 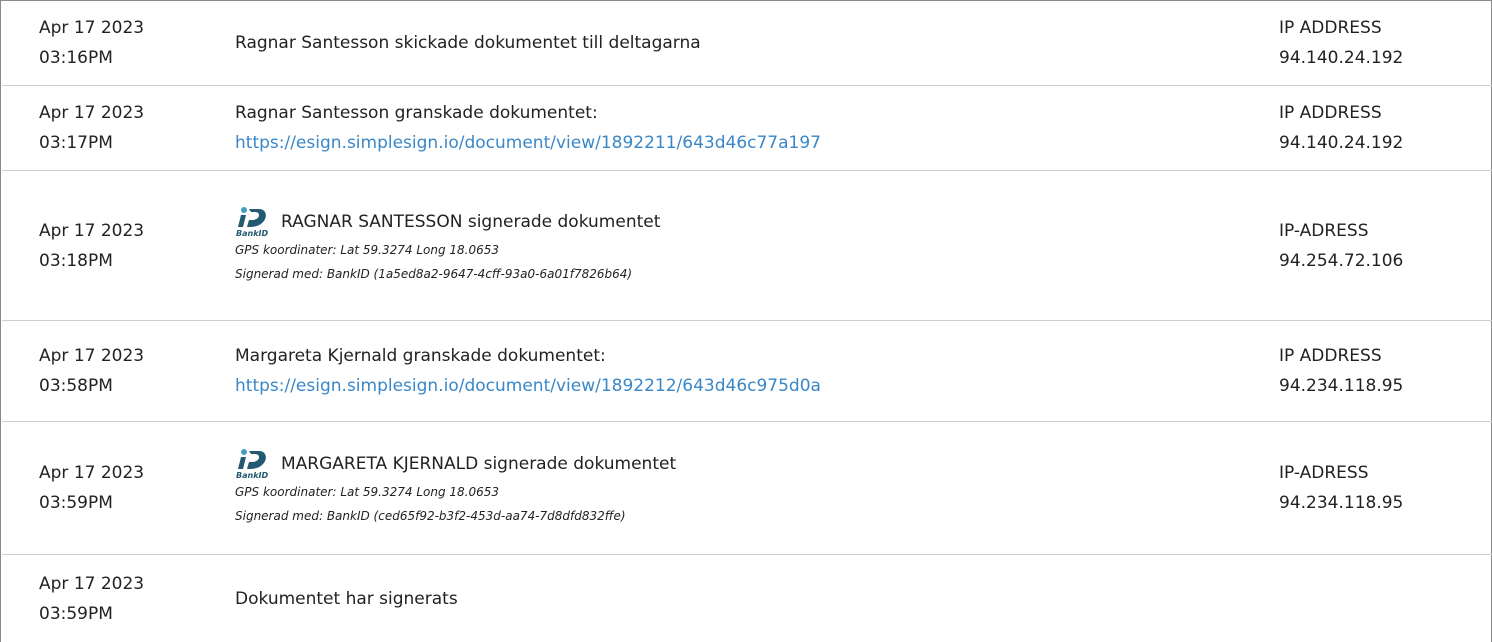 I want to click on event-text: MARGARETA KJERNALD signerade dokumentet, so click(x=479, y=464).